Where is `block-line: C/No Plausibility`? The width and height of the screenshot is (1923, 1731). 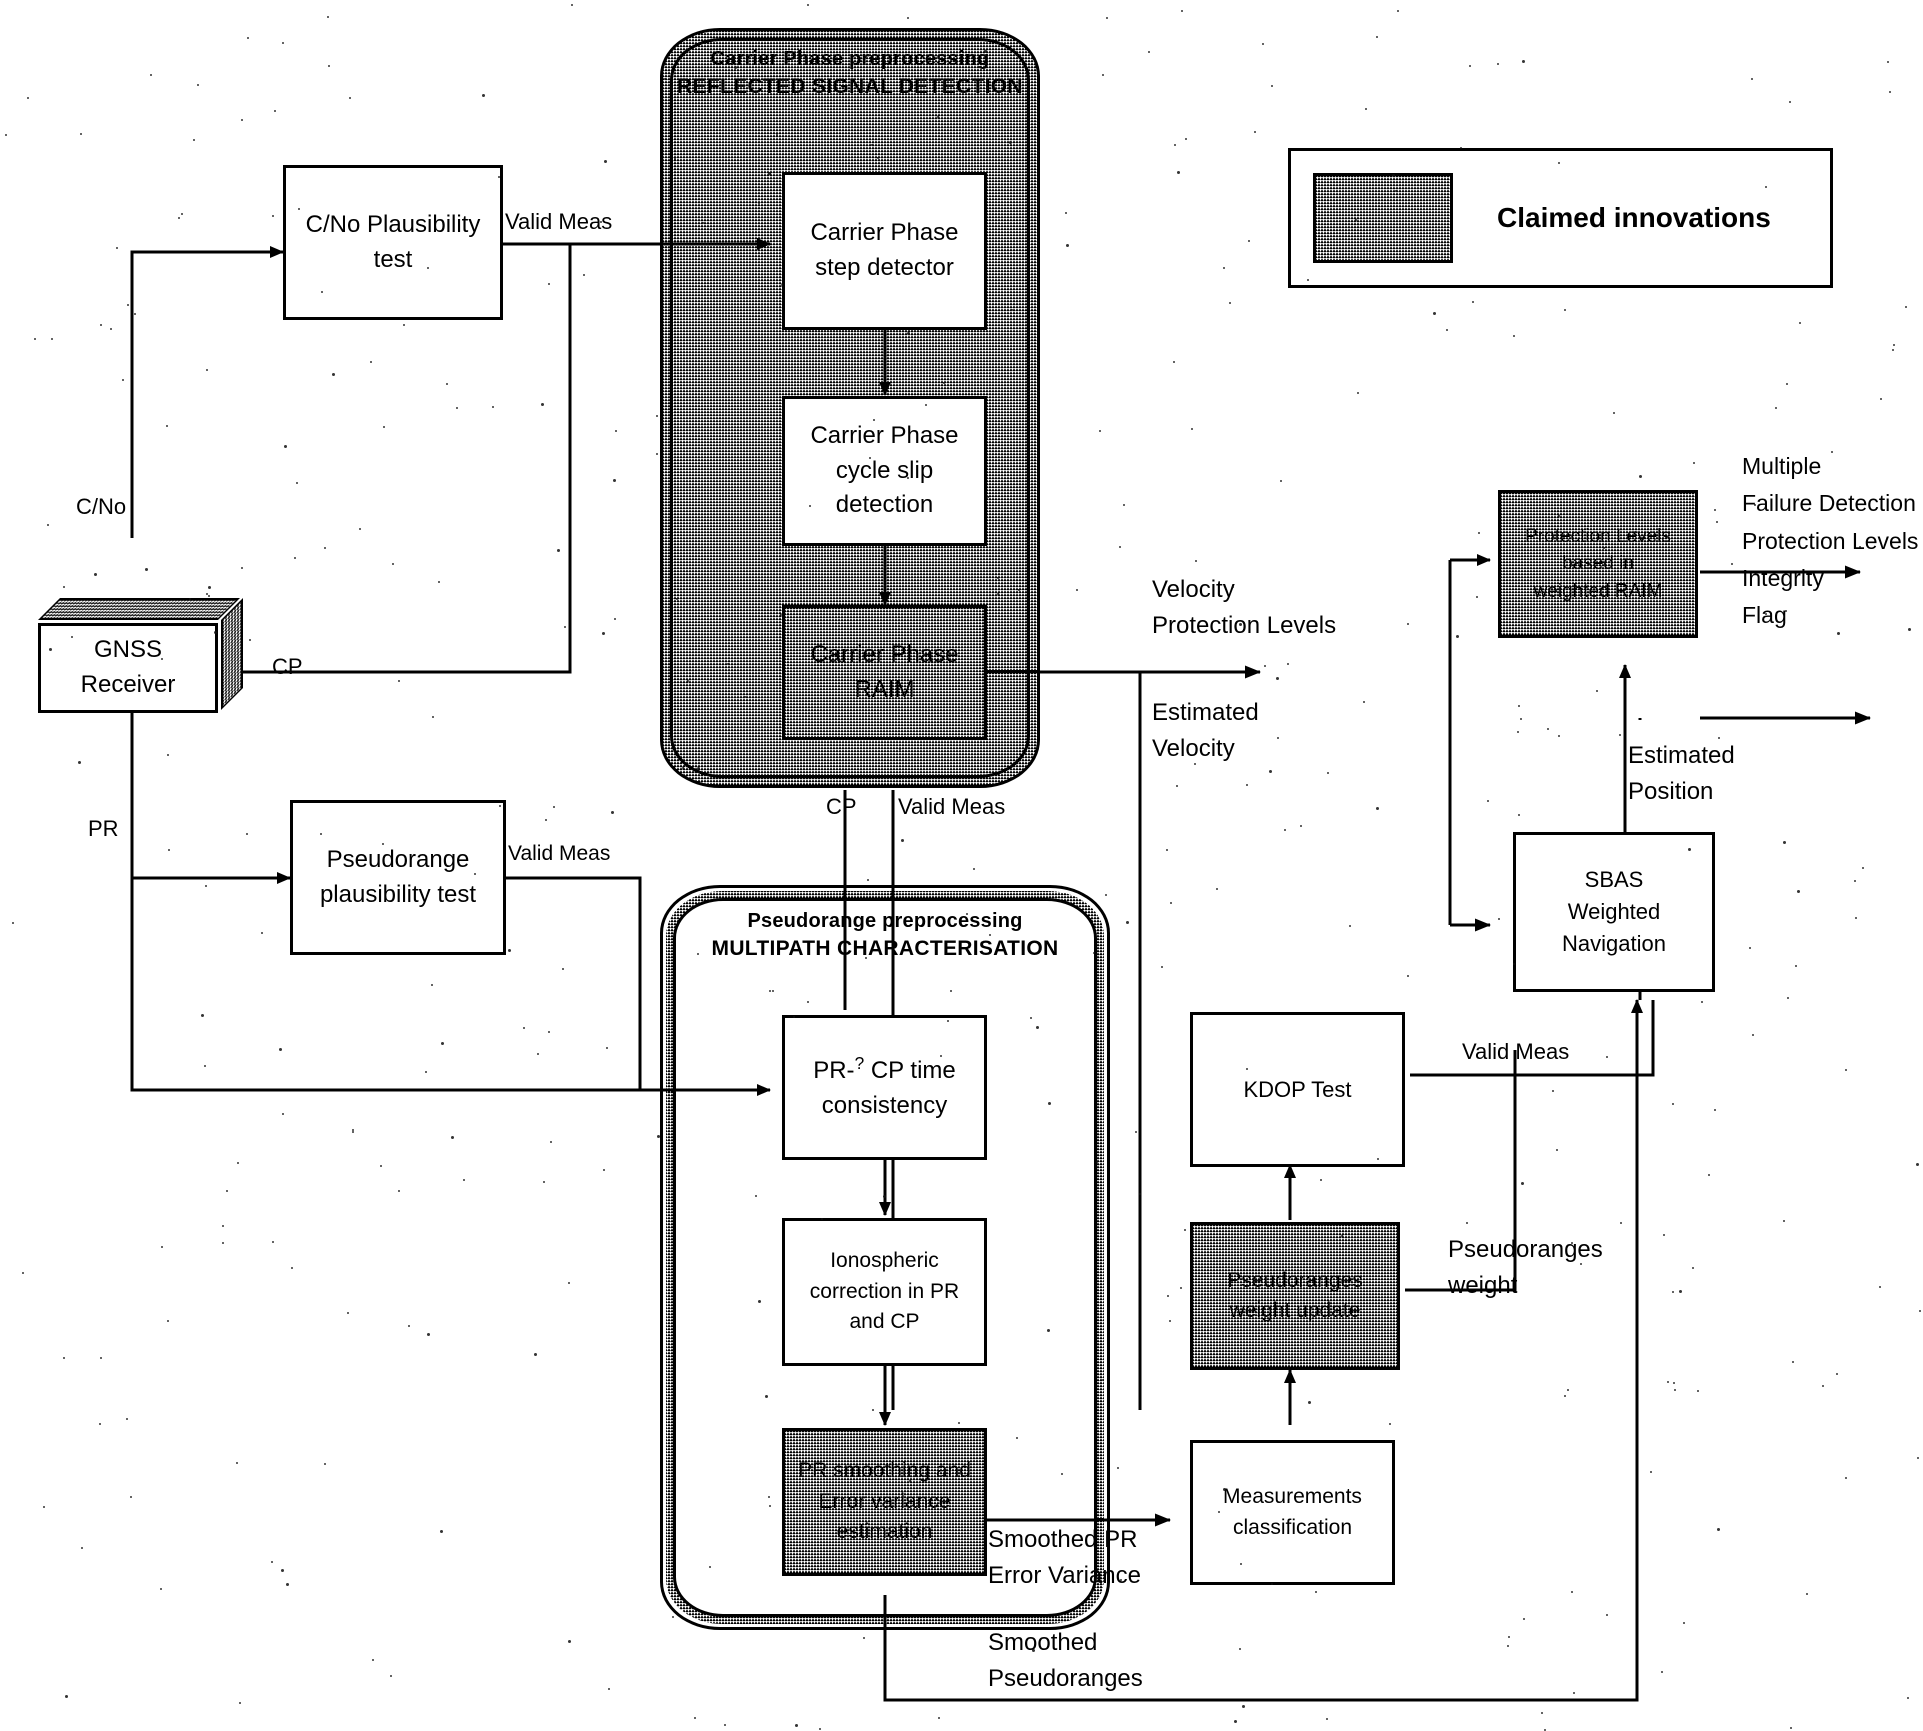
block-line: C/No Plausibility is located at coordinates (393, 224).